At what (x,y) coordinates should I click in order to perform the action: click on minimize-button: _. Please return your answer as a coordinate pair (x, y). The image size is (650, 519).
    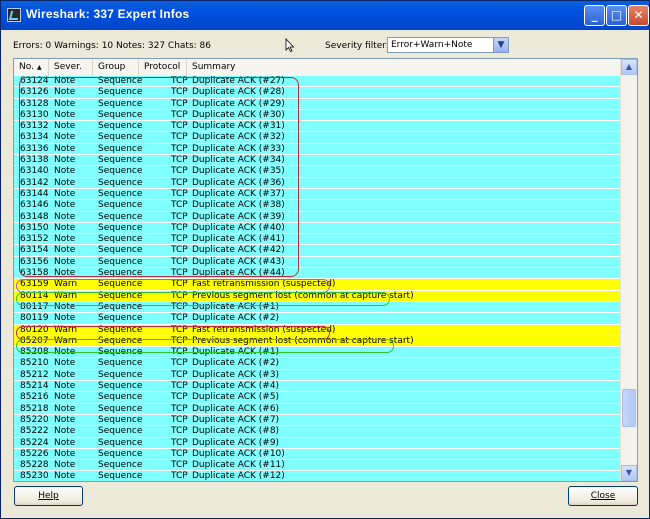
    Looking at the image, I should click on (594, 15).